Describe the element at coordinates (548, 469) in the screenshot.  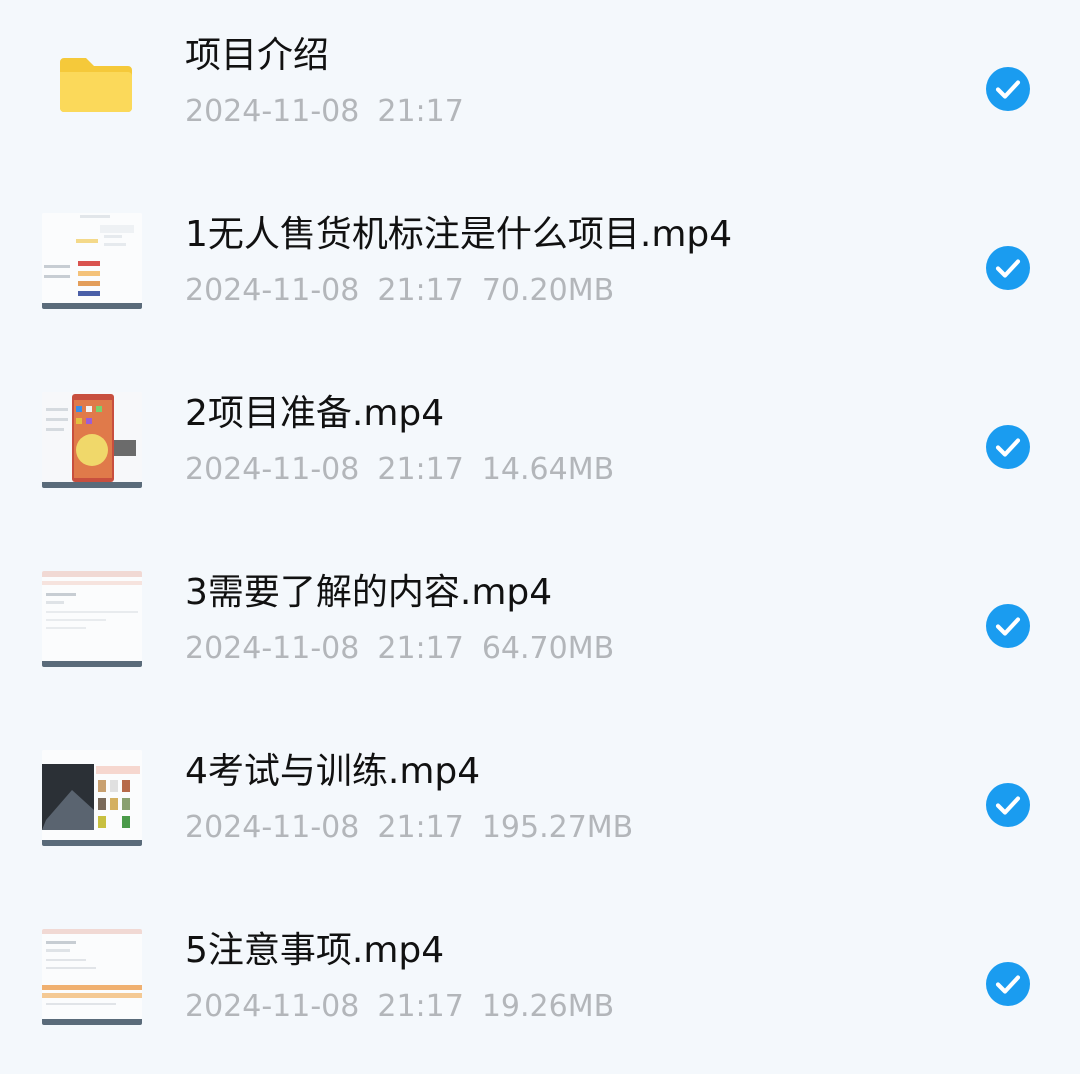
I see `file-size: 14.64MB` at that location.